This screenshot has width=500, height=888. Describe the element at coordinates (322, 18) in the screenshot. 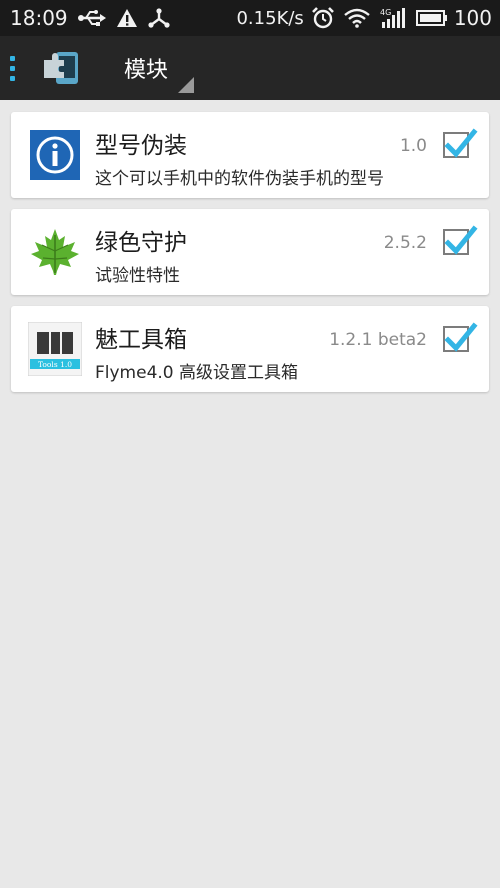

I see `alarm-icon` at that location.